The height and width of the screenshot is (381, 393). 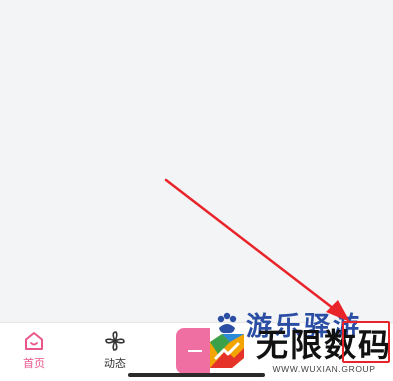 I want to click on plus-icon, so click(x=195, y=351).